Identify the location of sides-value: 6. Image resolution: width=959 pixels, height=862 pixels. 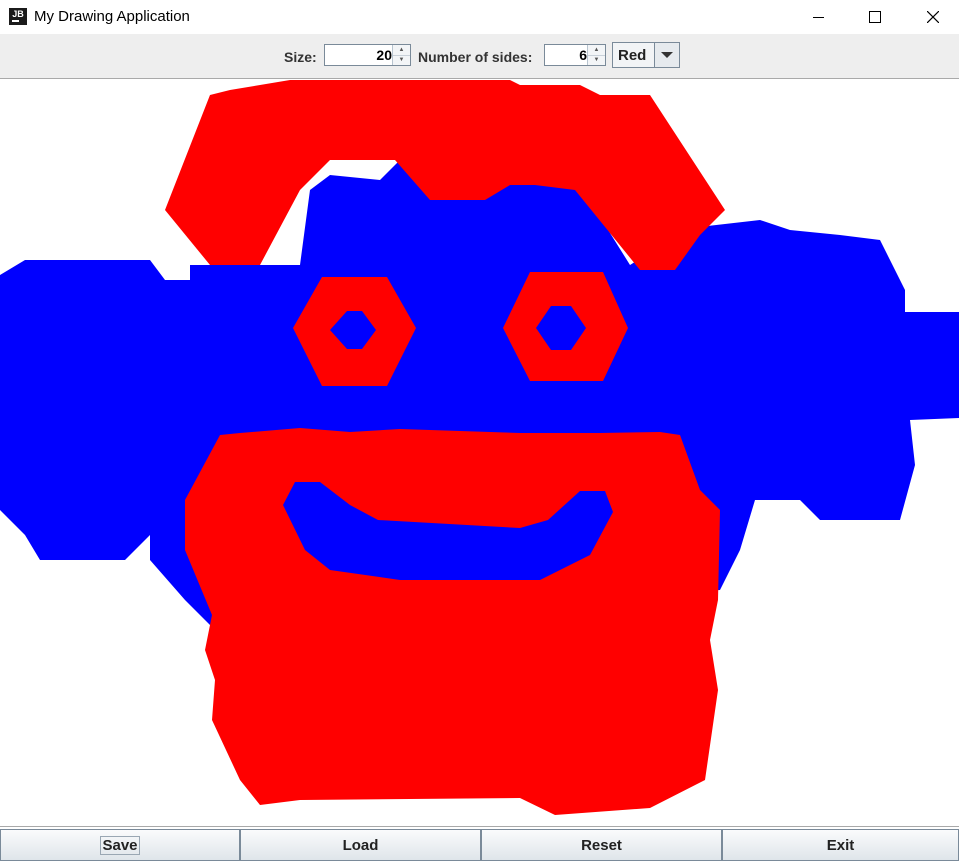
(583, 55).